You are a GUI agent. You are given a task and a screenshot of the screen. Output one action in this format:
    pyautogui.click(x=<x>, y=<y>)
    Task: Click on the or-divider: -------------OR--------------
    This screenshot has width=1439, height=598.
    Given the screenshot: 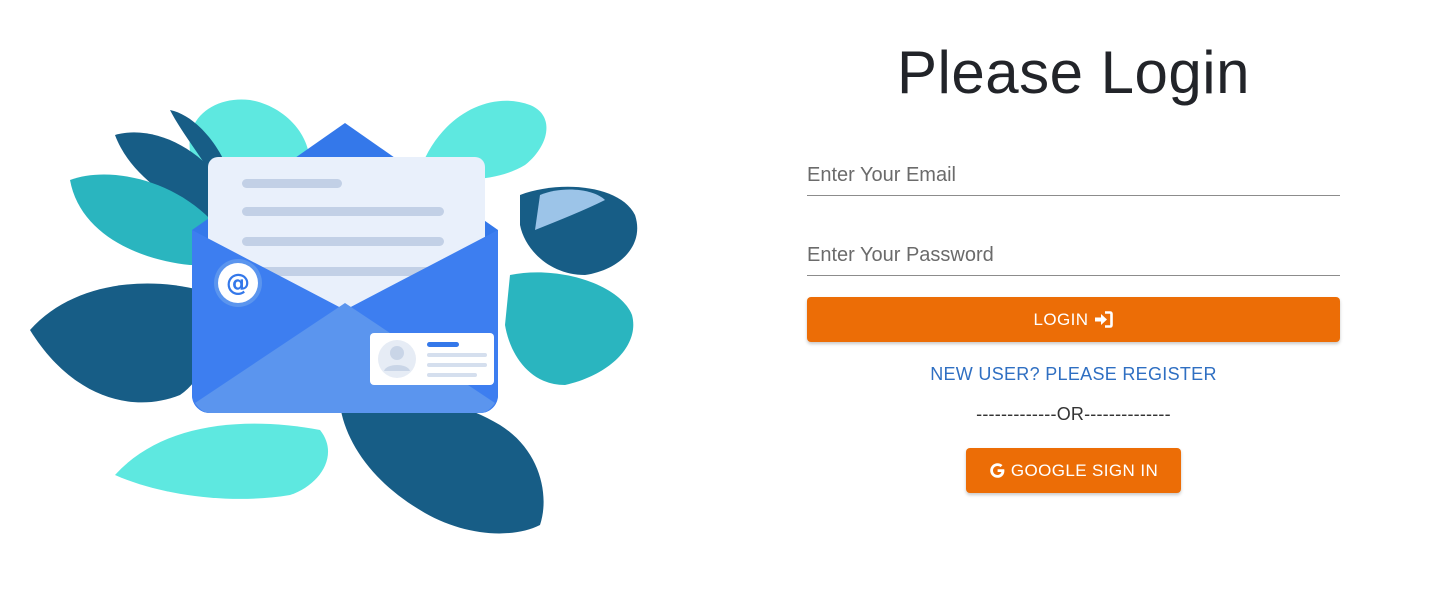 What is the action you would take?
    pyautogui.click(x=1073, y=414)
    